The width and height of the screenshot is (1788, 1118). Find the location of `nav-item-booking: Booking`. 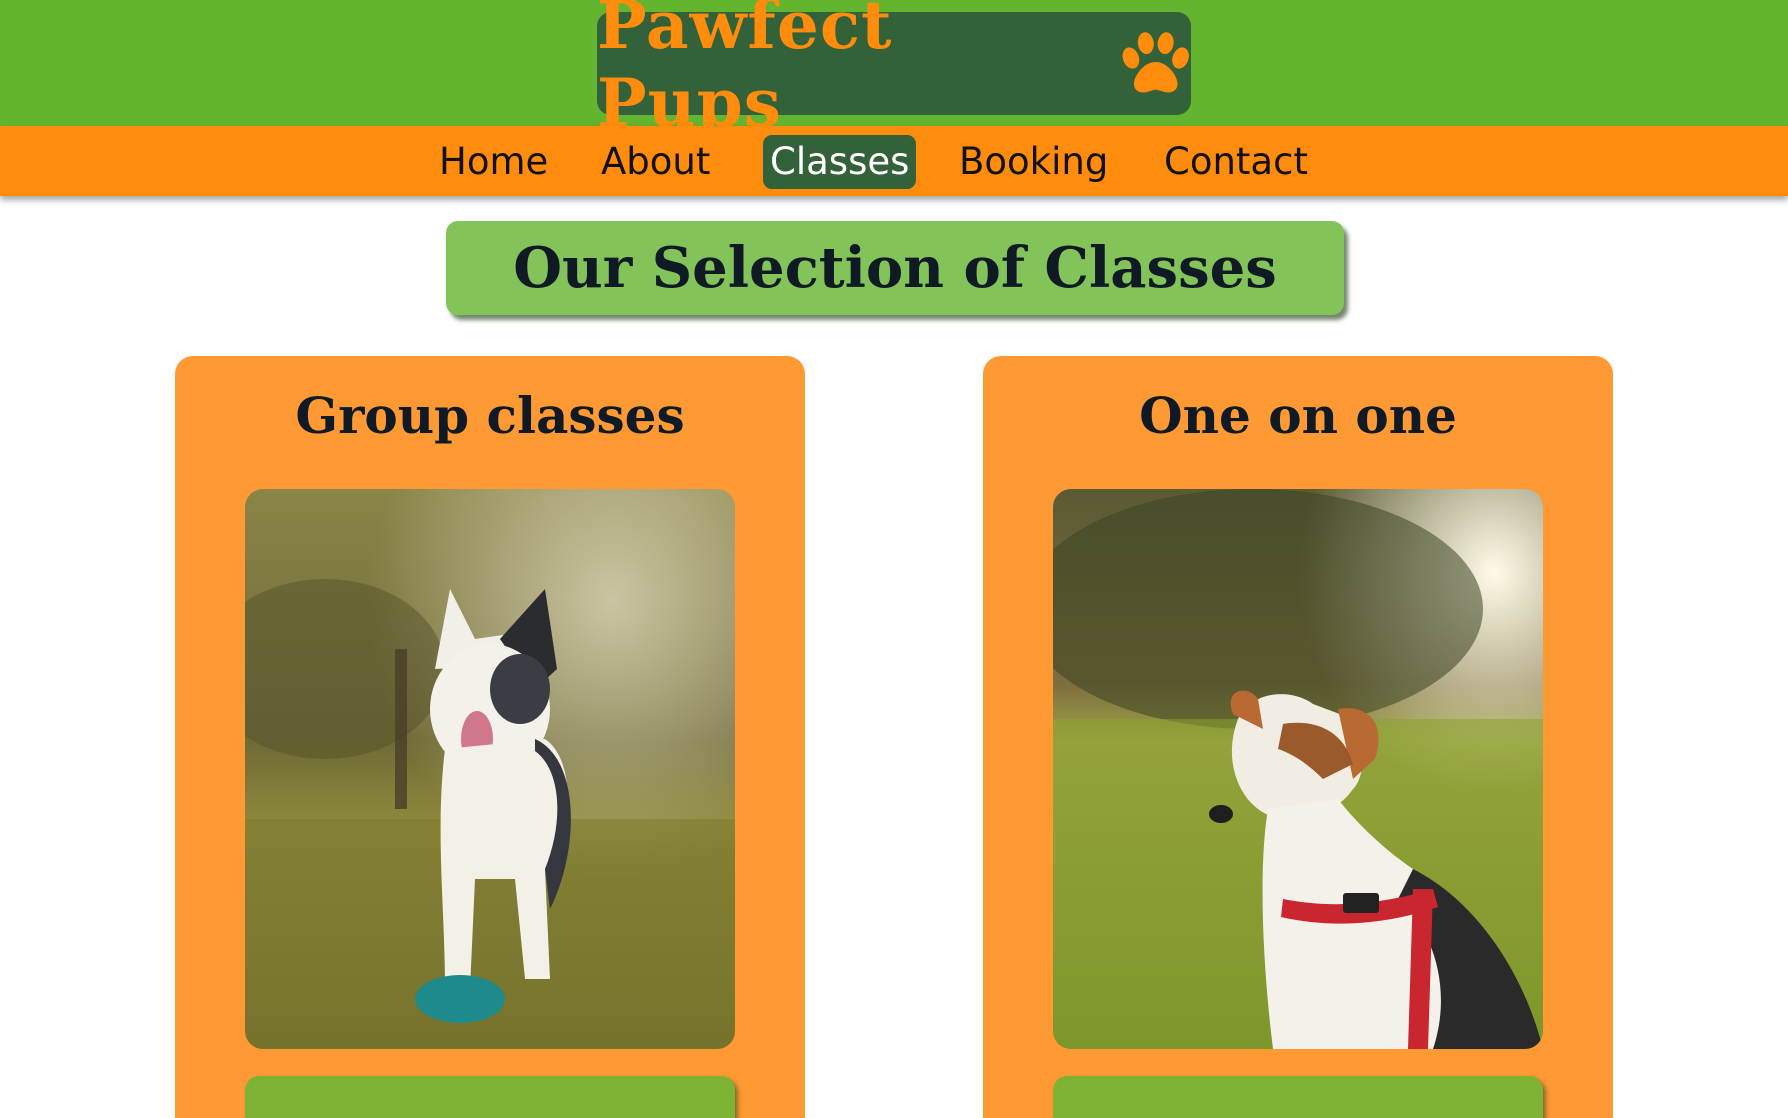

nav-item-booking: Booking is located at coordinates (1033, 162).